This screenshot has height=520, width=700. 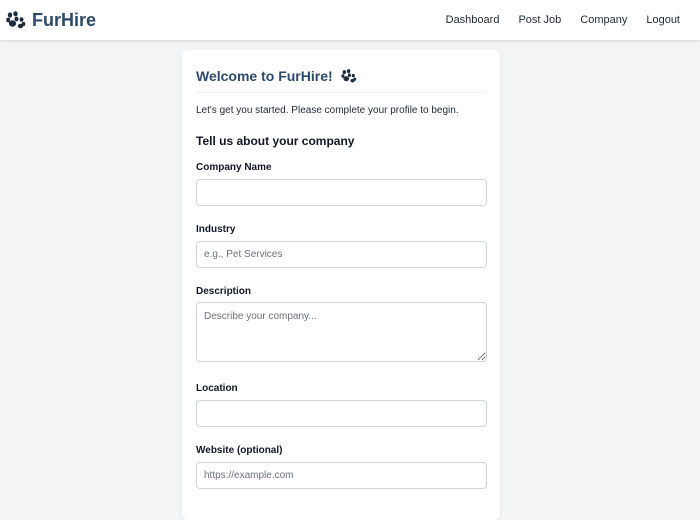 I want to click on location-input, so click(x=341, y=413).